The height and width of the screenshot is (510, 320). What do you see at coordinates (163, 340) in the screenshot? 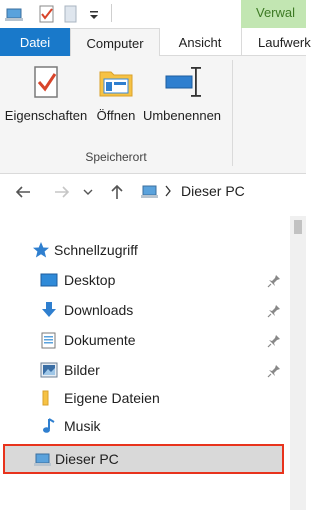
I see `nav-item-dokumente: Dokumente` at bounding box center [163, 340].